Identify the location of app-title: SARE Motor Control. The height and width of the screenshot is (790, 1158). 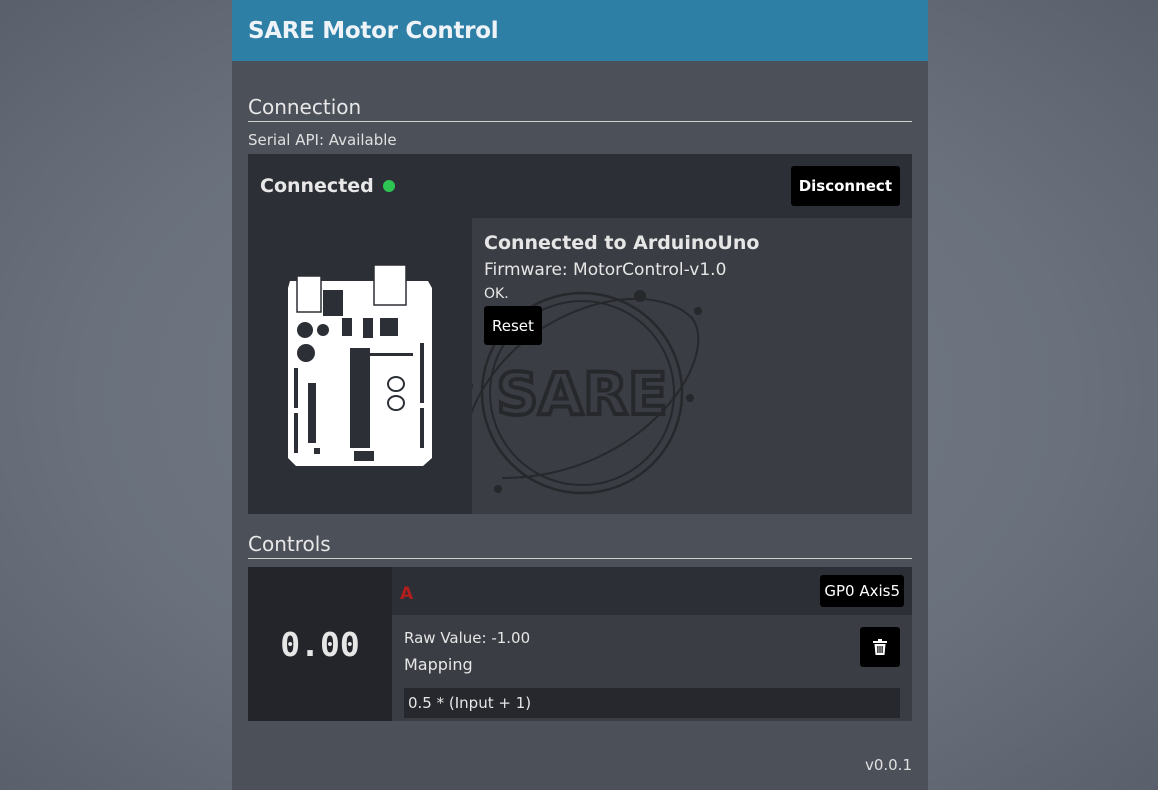
(373, 30).